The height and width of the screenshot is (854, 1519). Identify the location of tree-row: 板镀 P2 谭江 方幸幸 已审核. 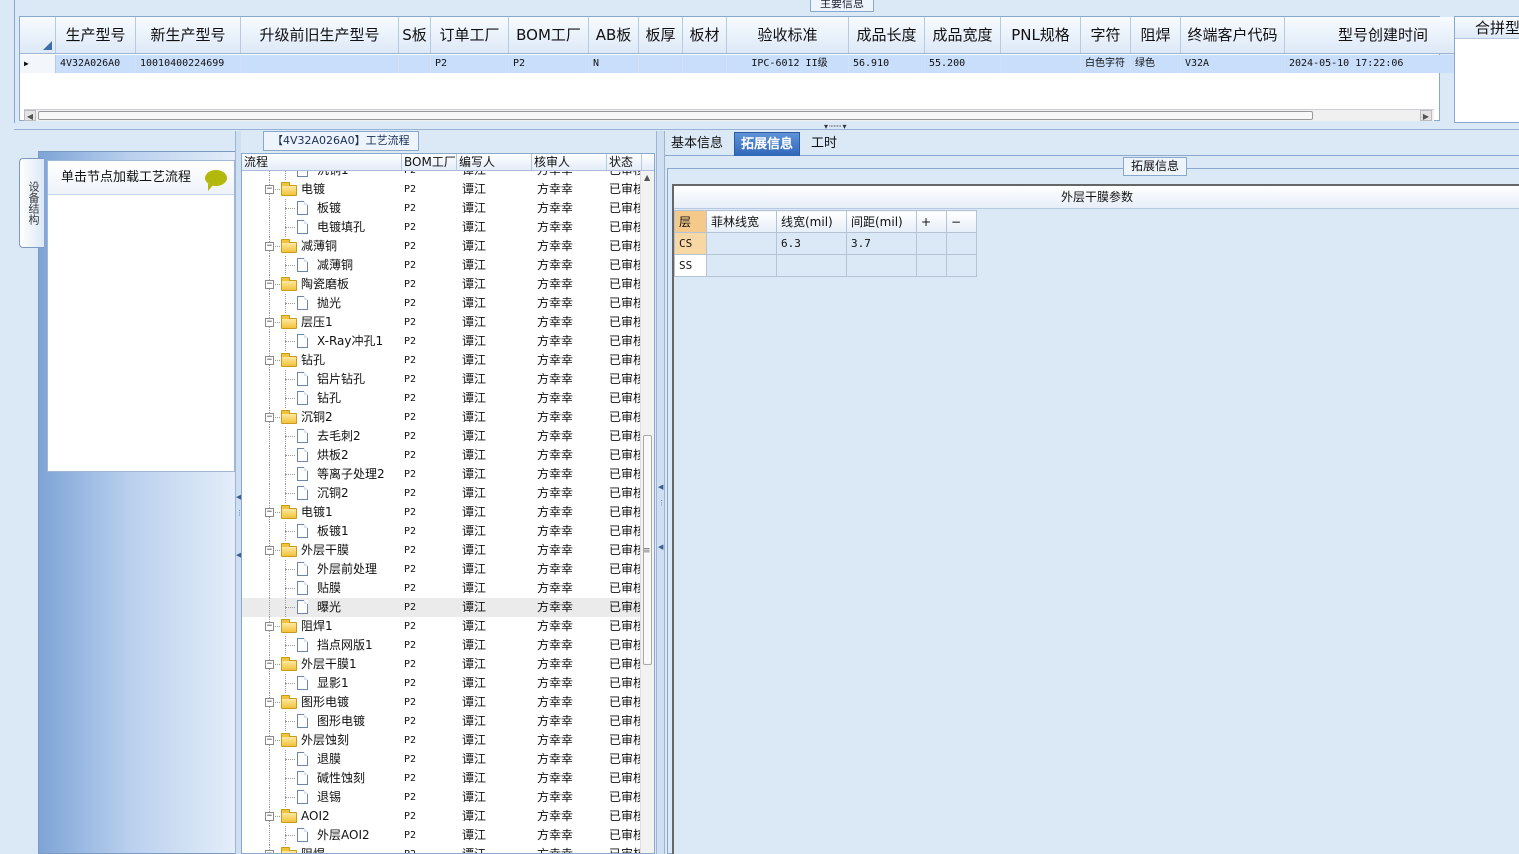
(442, 208).